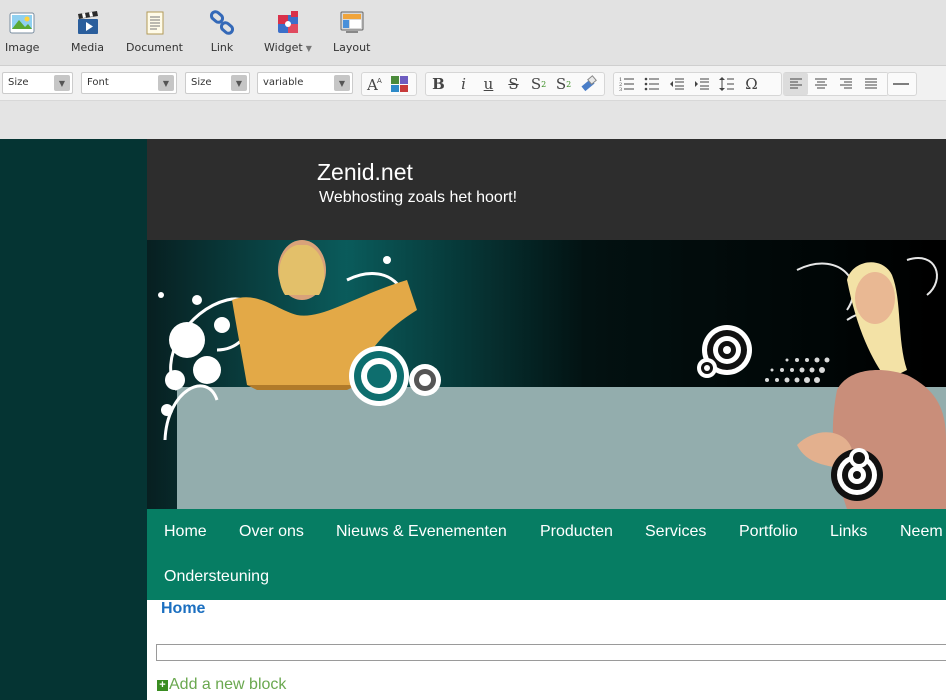  I want to click on widget-button: Widget ▼, so click(288, 31).